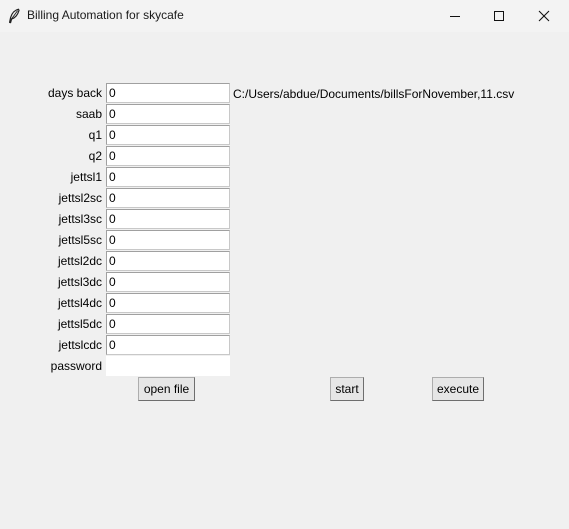 The image size is (569, 529). Describe the element at coordinates (168, 366) in the screenshot. I see `password-input` at that location.